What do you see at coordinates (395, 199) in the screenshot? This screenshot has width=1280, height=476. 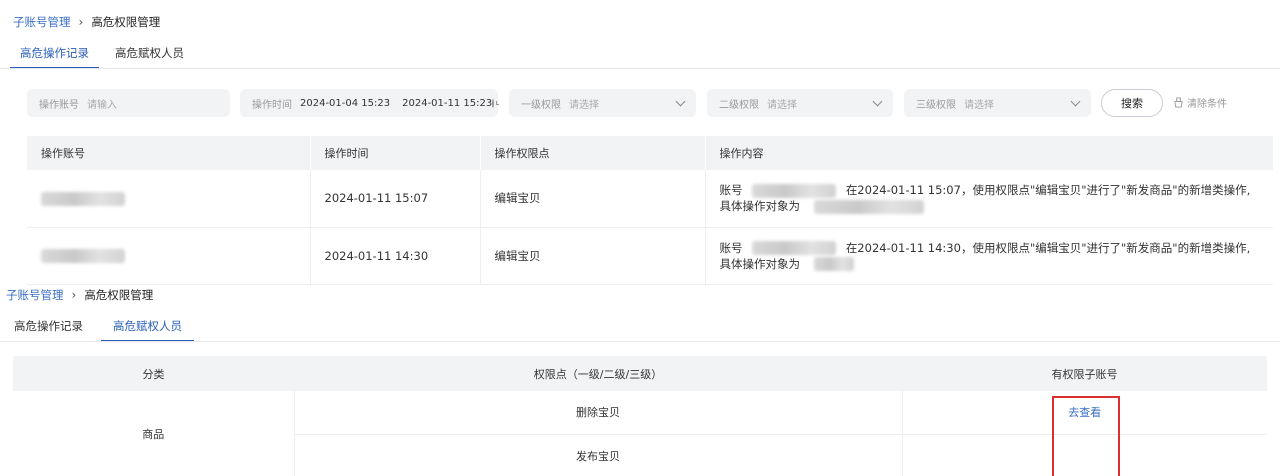 I see `time-cell: 2024-01-11 15:07` at bounding box center [395, 199].